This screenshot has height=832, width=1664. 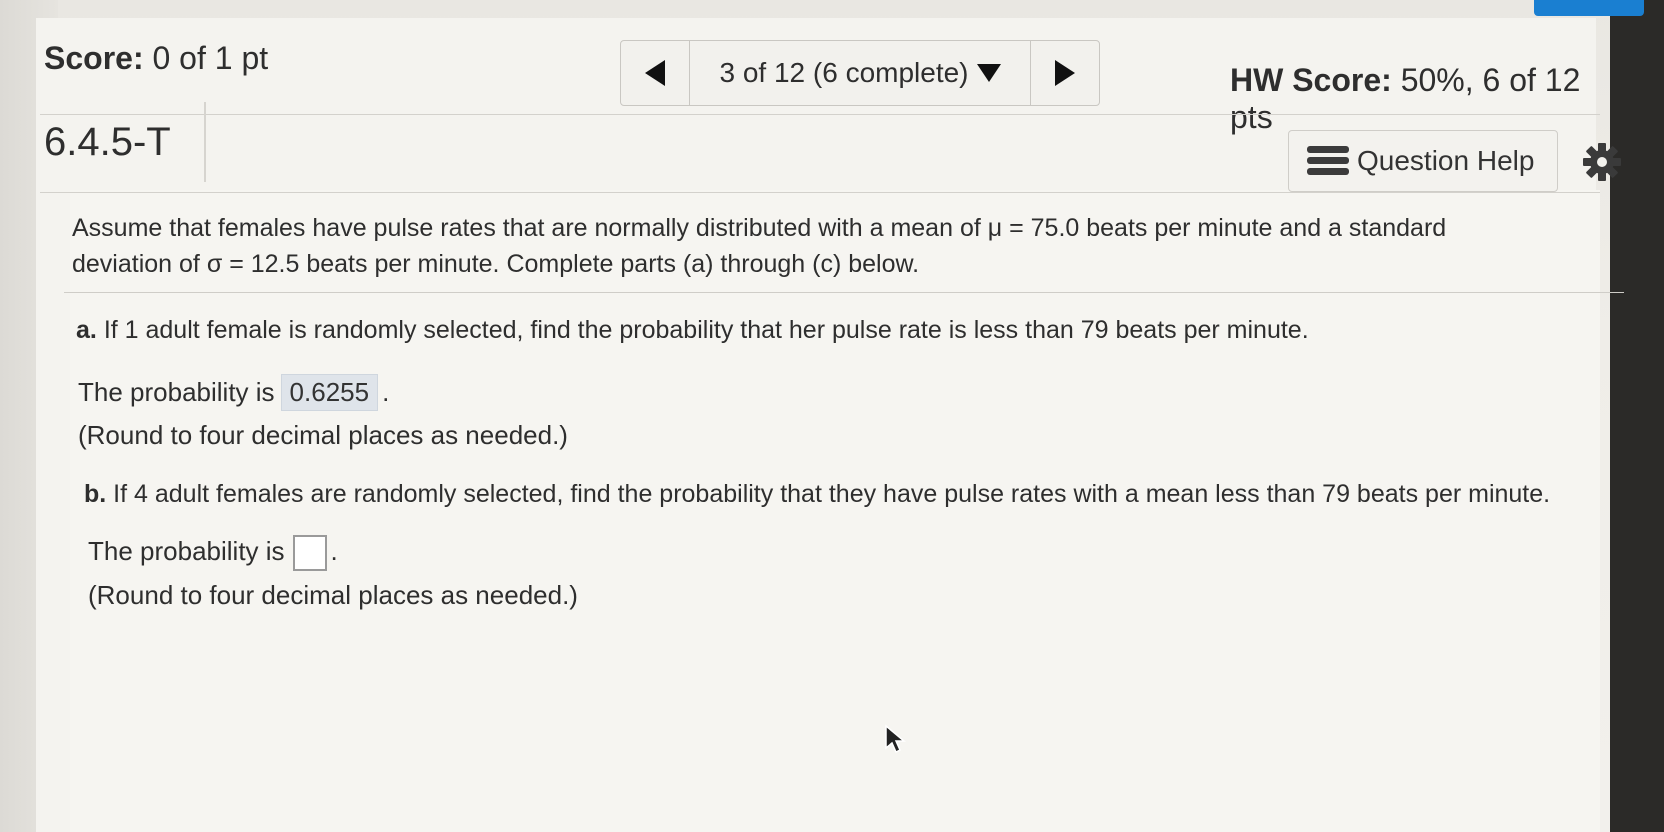 I want to click on right-triangle-icon, so click(x=1065, y=73).